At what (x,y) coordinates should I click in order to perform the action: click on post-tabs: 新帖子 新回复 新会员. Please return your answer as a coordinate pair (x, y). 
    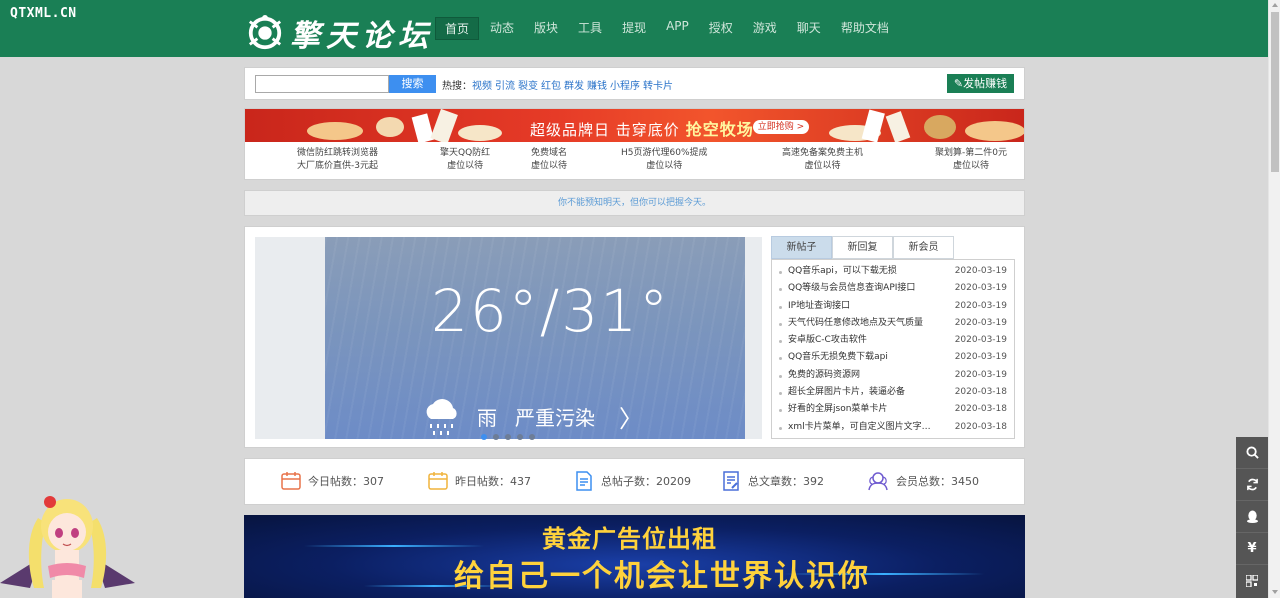
    Looking at the image, I should click on (862, 247).